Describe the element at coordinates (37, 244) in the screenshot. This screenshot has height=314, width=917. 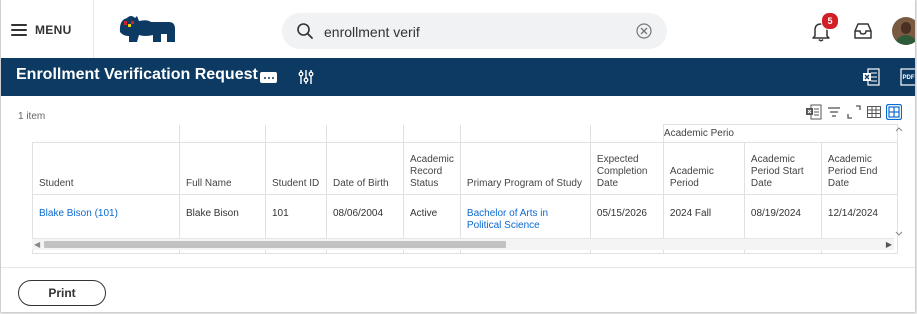
I see `scroll-left-icon: ◀` at that location.